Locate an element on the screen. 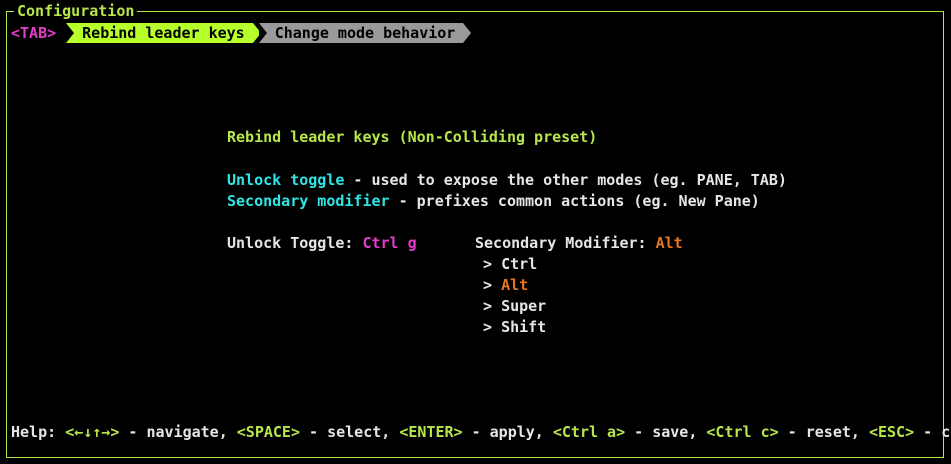 This screenshot has width=951, height=464. modifier-option-ctrl: > Ctrl is located at coordinates (510, 264).